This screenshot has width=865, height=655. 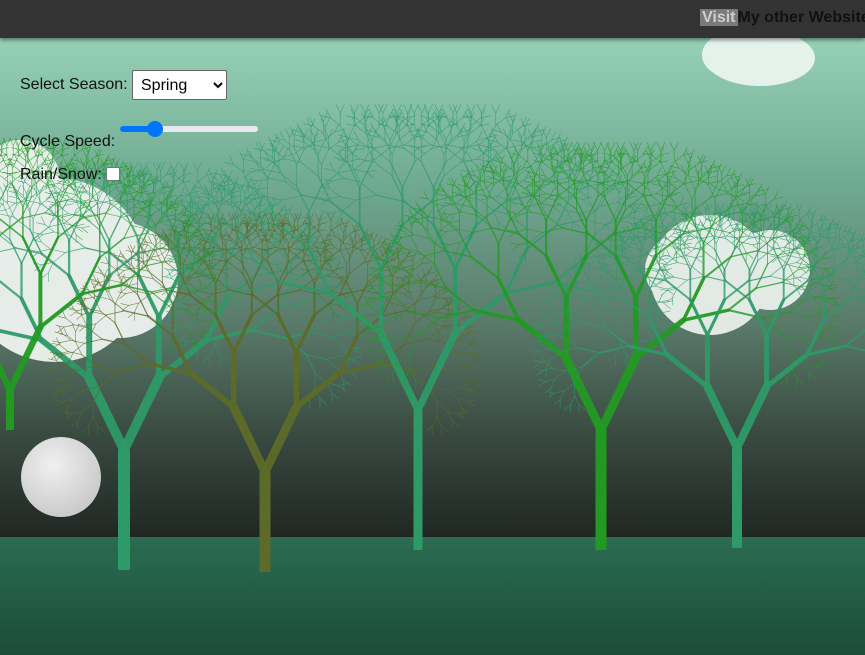 I want to click on moon, so click(x=61, y=477).